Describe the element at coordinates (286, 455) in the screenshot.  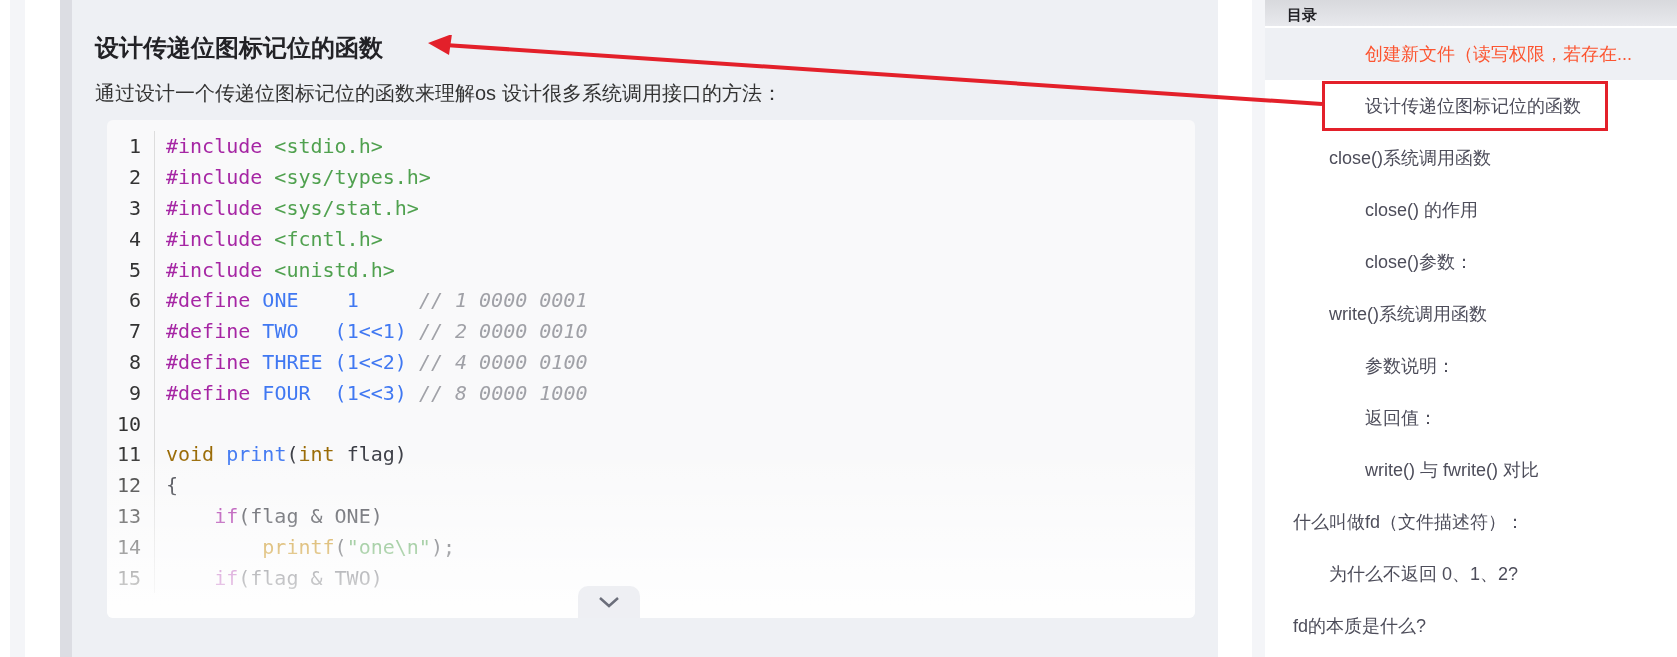
I see `code-line: void print(int flag)` at that location.